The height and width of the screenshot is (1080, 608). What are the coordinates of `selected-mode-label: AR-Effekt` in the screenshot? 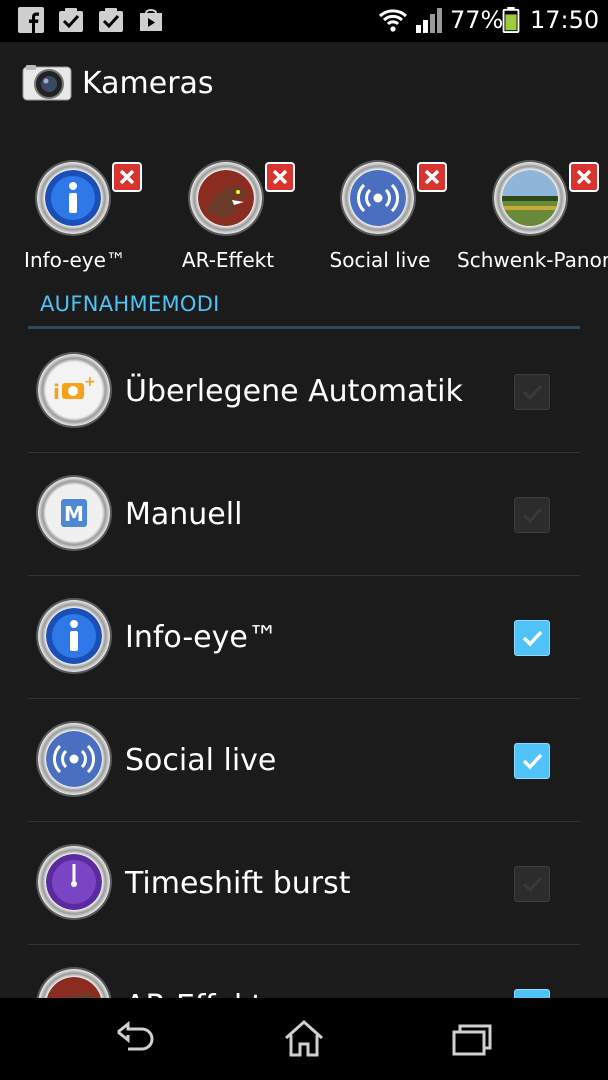 It's located at (228, 260).